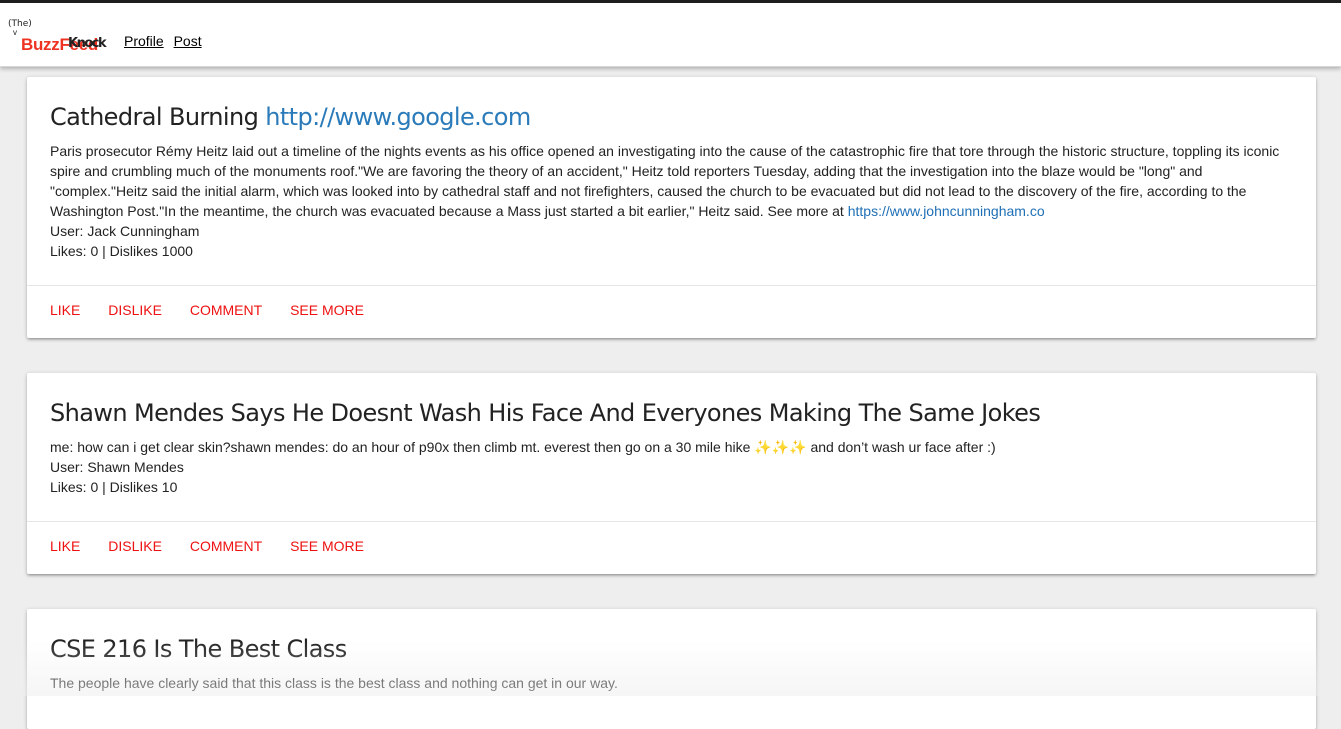  Describe the element at coordinates (188, 41) in the screenshot. I see `nav-link-post: Post` at that location.